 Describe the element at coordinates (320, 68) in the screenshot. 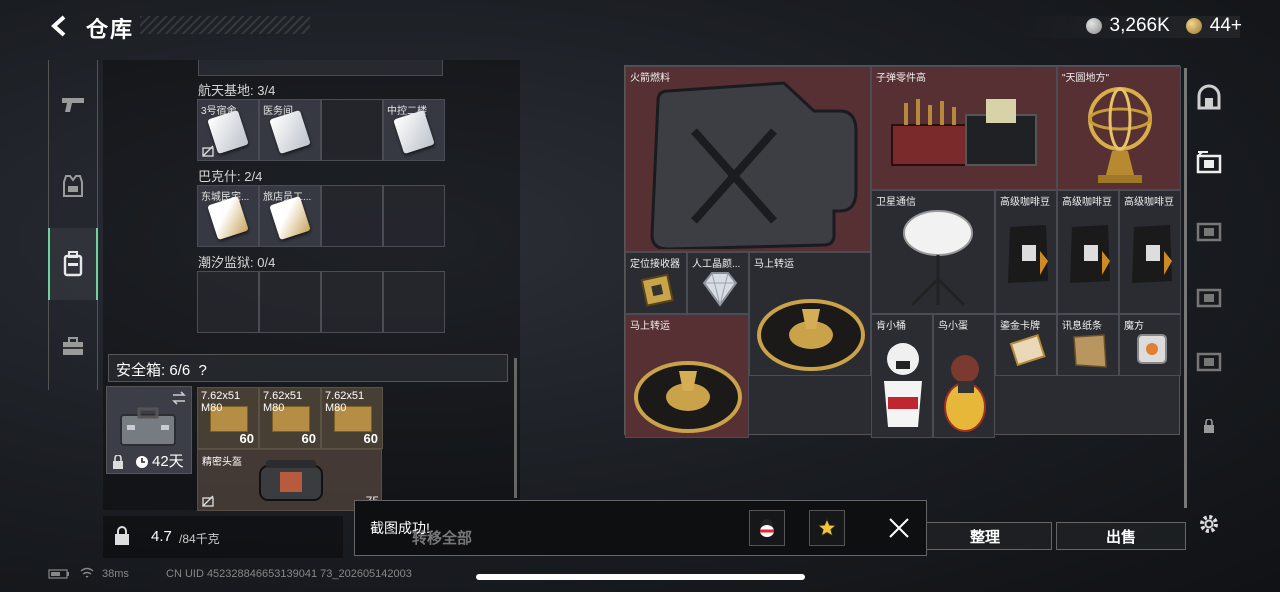

I see `previous-row-slots` at that location.